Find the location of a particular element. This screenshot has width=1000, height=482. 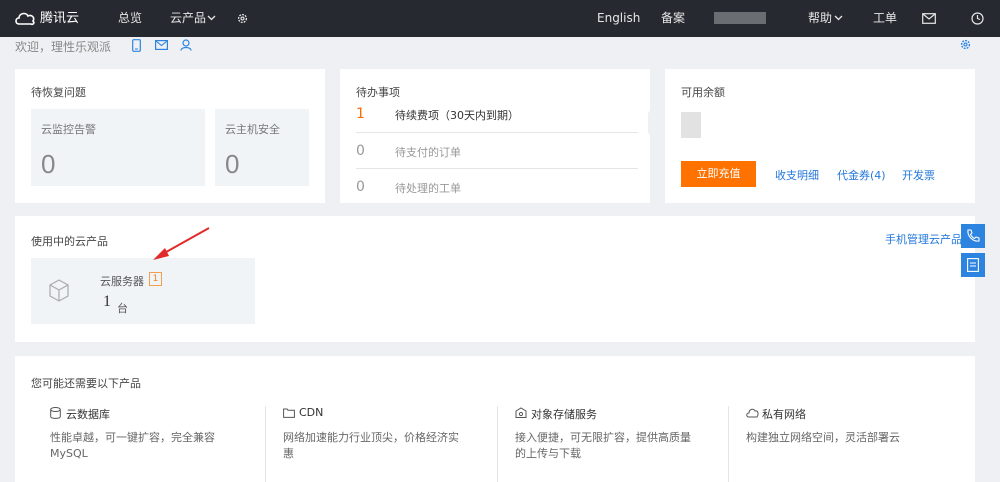

inuse-title: 使用中的云产品 is located at coordinates (69, 241).